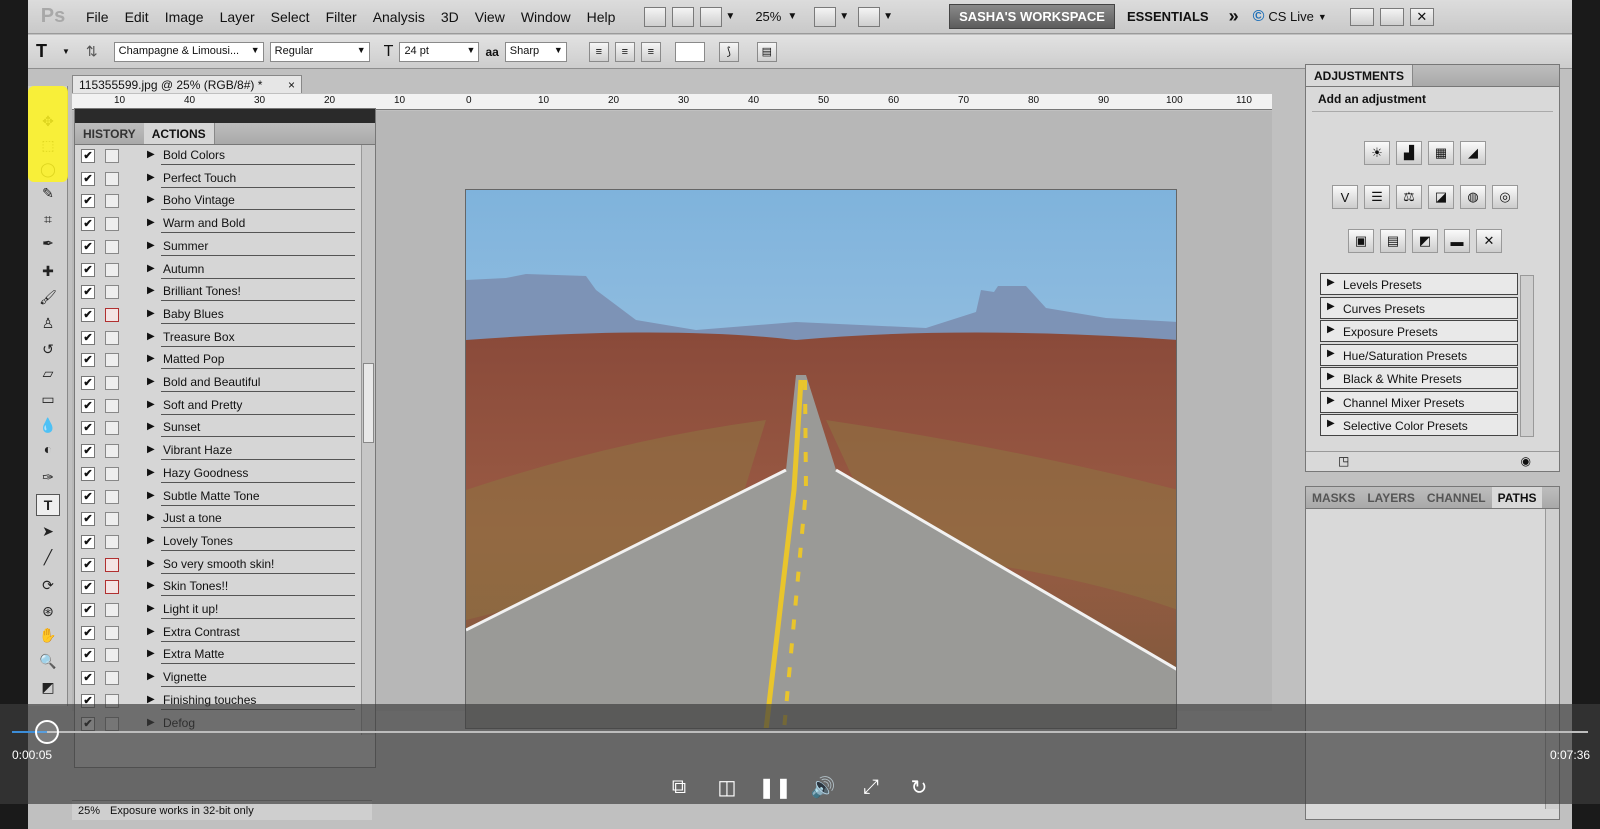  Describe the element at coordinates (1489, 241) in the screenshot. I see `selective-color-icon: ✕` at that location.